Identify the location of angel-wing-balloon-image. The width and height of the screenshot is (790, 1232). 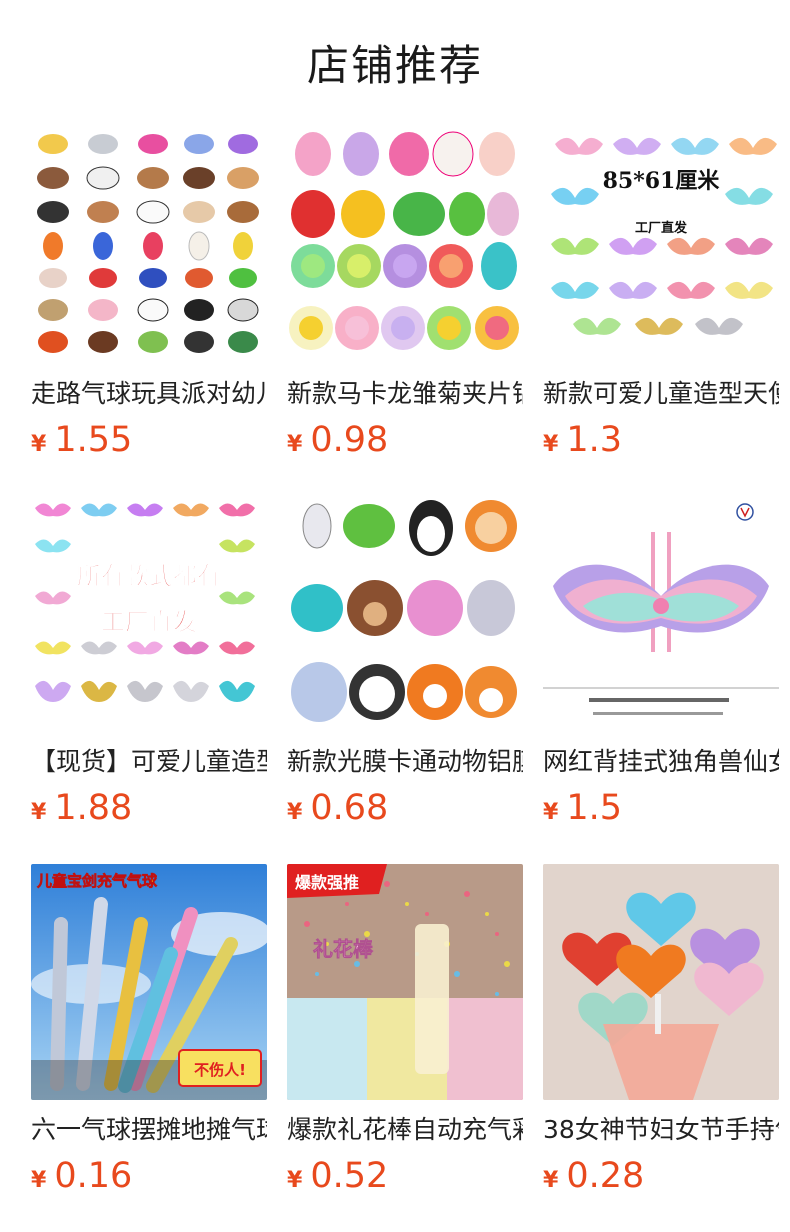
(661, 614).